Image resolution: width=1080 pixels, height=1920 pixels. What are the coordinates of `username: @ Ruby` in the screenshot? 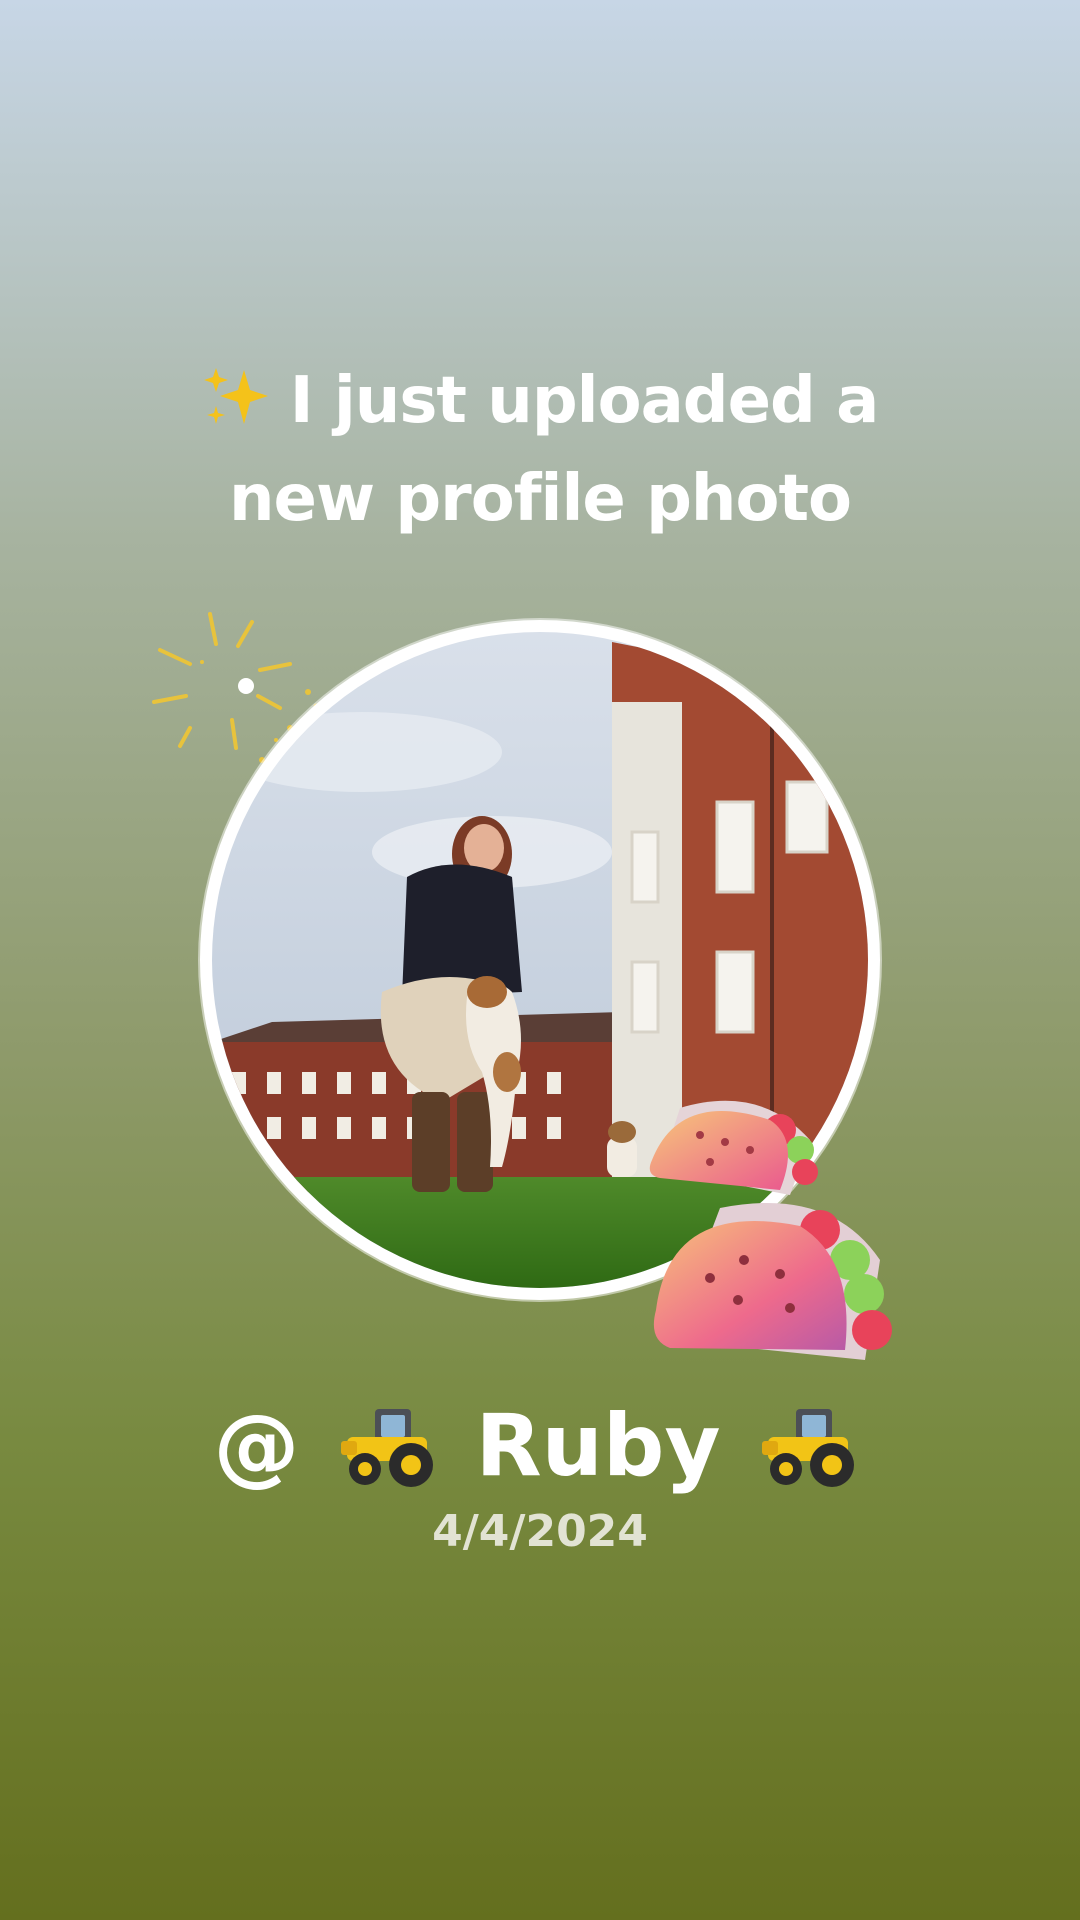 It's located at (540, 1443).